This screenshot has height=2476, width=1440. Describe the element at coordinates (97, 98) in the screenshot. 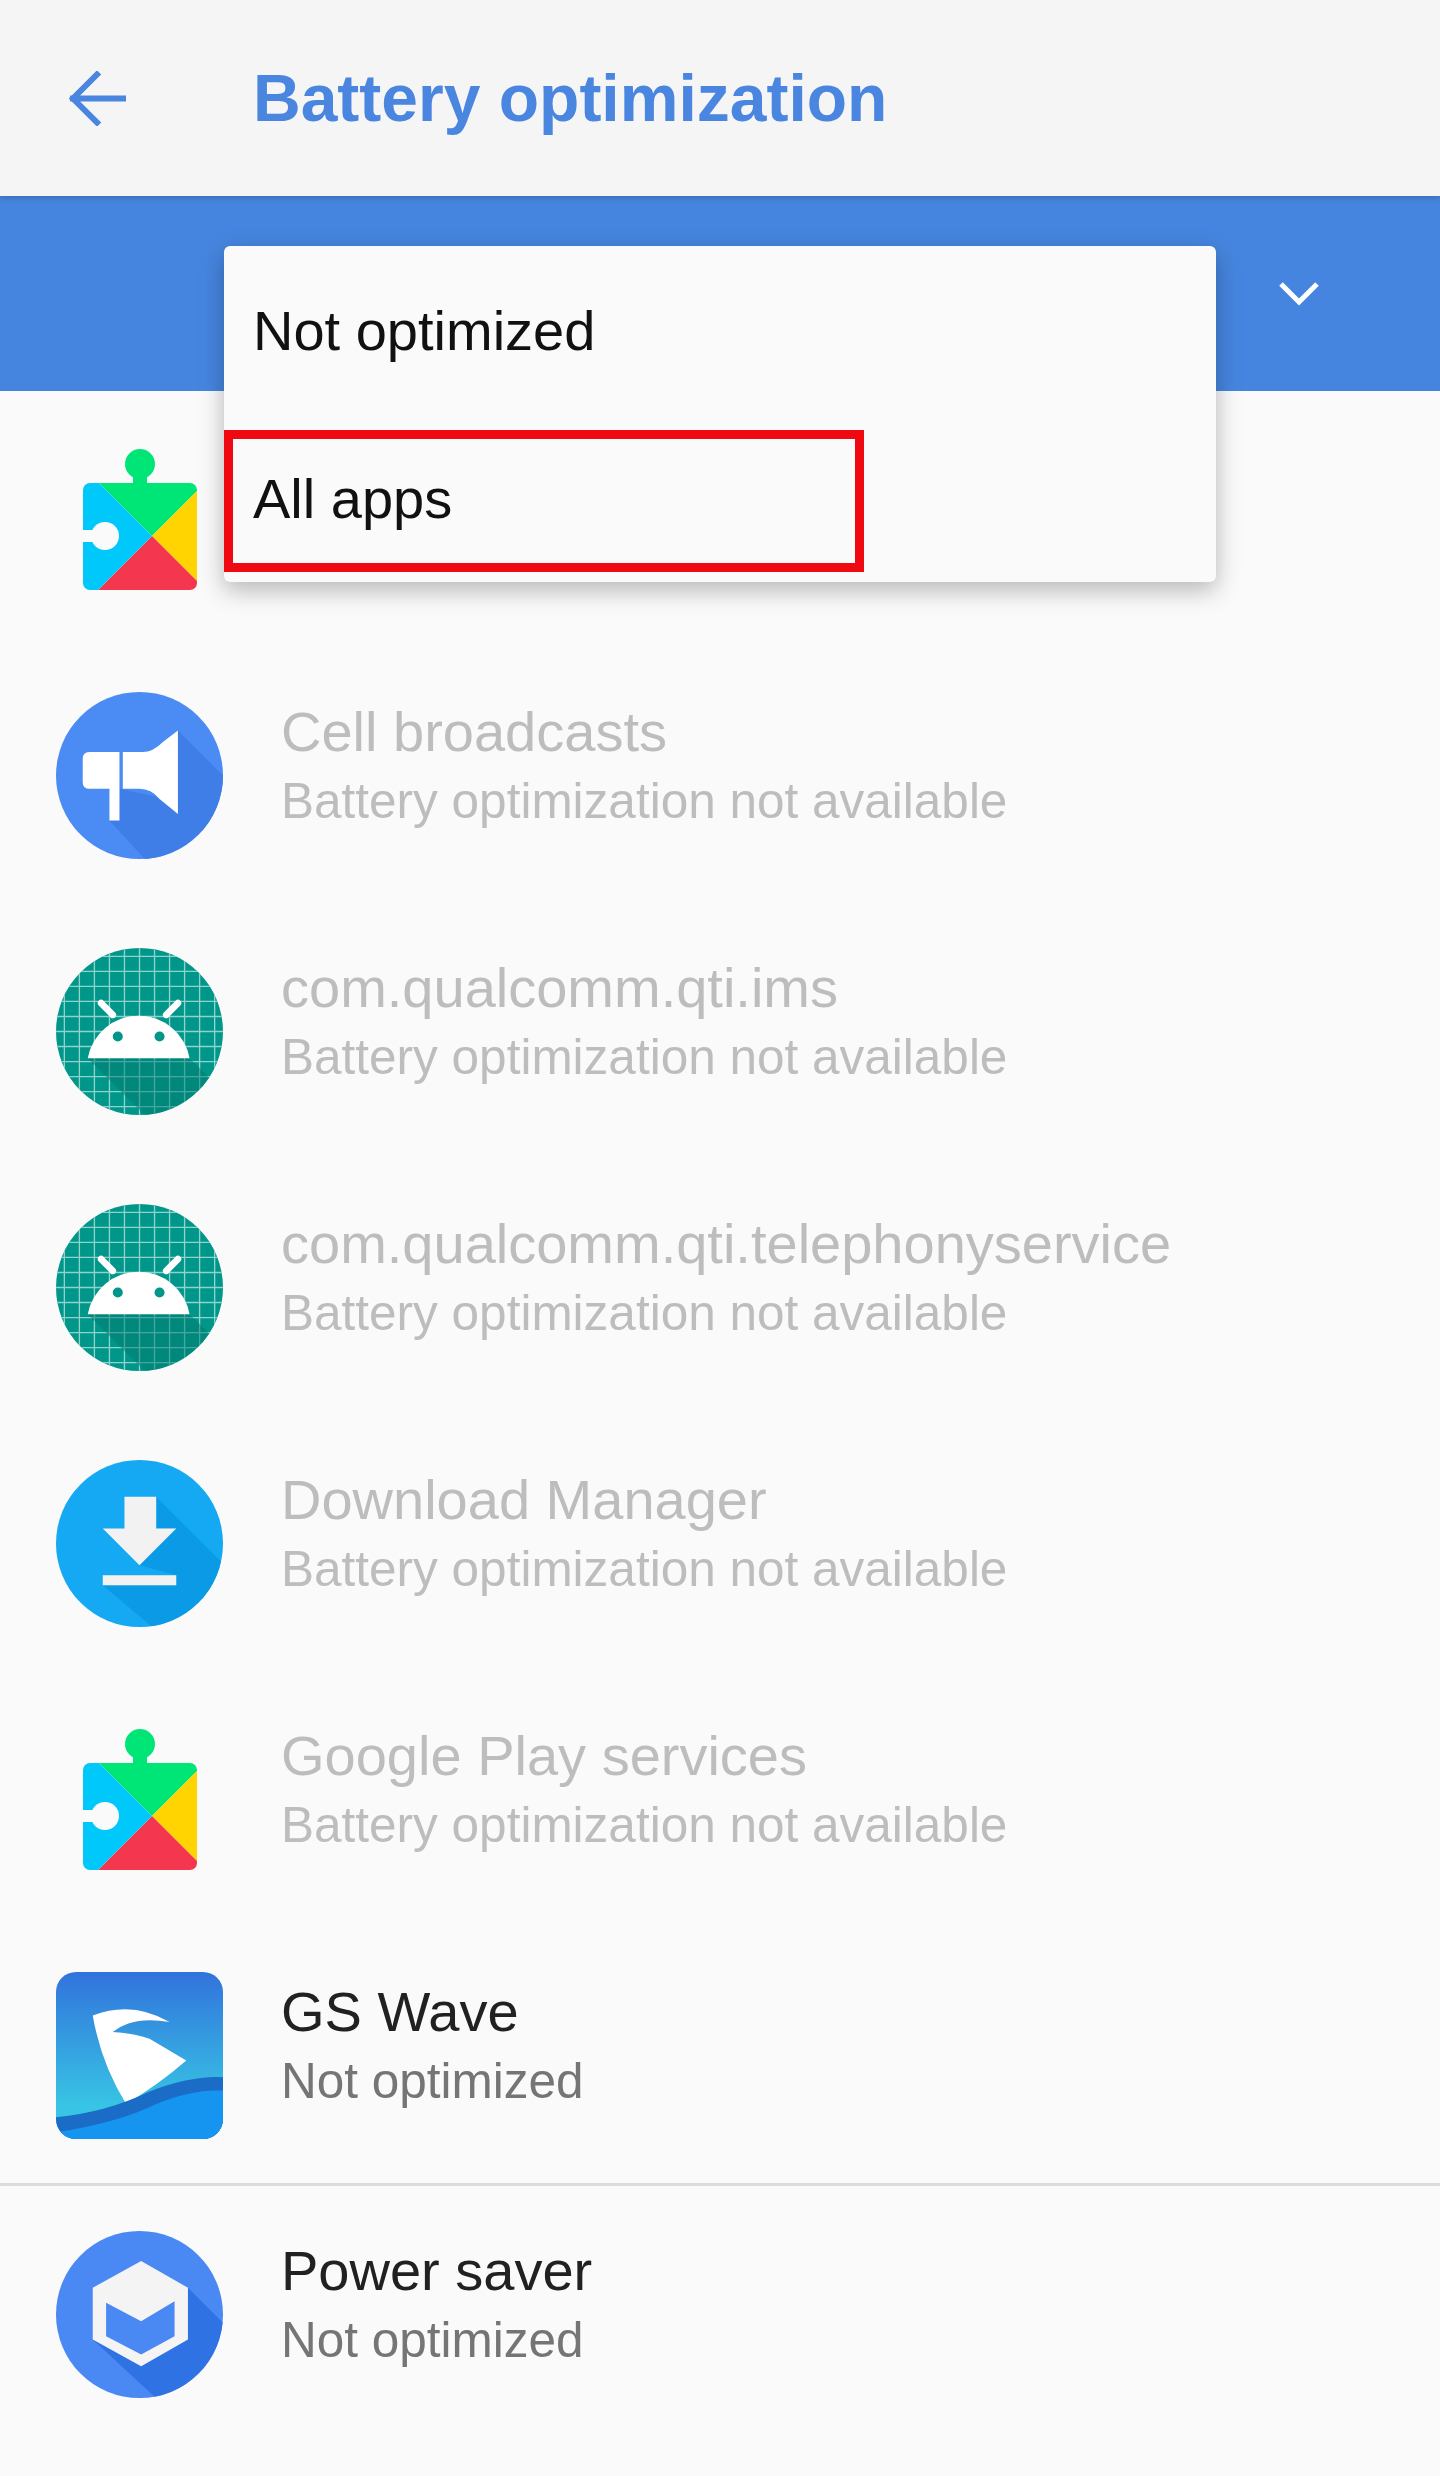

I see `back-arrow-icon` at that location.